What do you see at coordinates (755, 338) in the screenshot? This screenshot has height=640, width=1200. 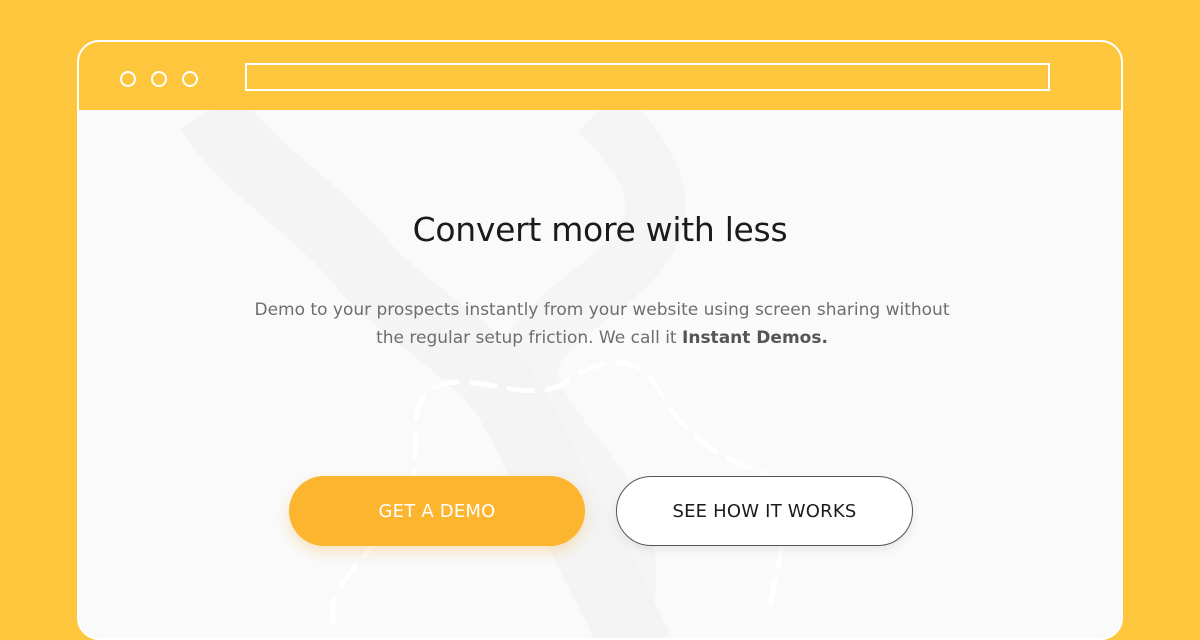 I see `description-emphasis: Instant Demos.` at bounding box center [755, 338].